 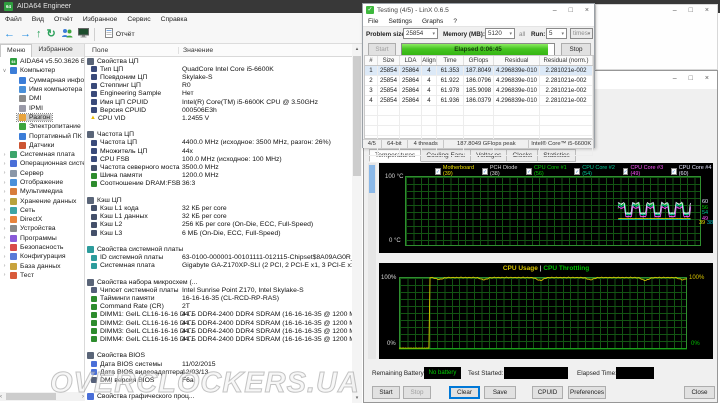 What do you see at coordinates (218, 217) in the screenshot?
I see `property-row: Кэш L1 данных 32 КБ per core` at bounding box center [218, 217].